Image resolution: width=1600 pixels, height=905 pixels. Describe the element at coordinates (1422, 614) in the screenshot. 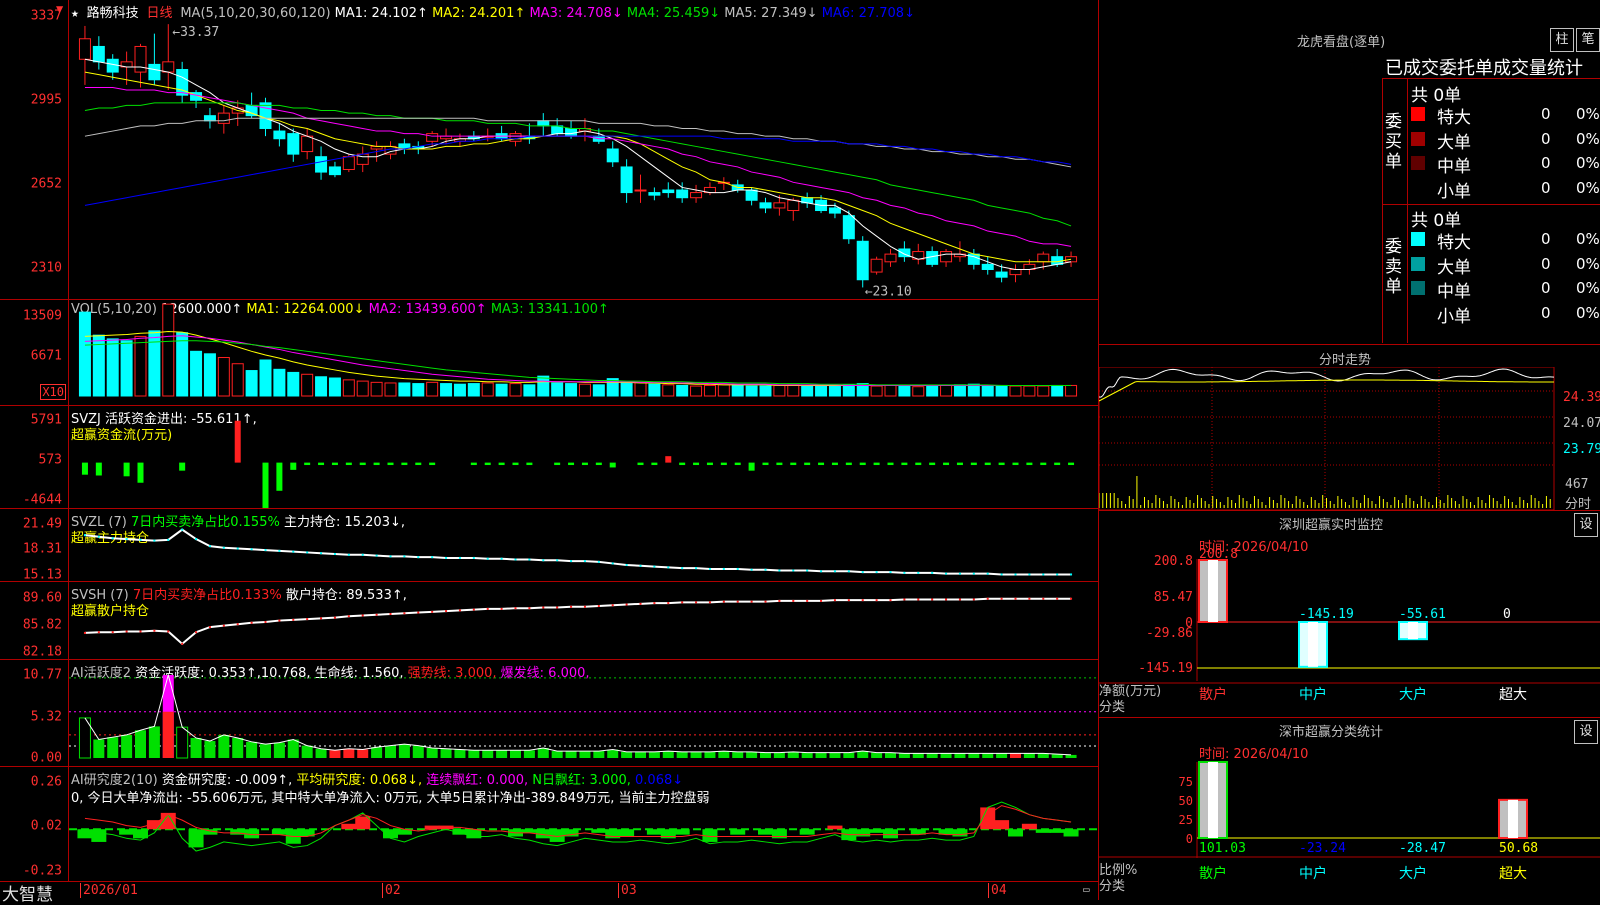

I see `monitor-value-label: -55.61` at that location.